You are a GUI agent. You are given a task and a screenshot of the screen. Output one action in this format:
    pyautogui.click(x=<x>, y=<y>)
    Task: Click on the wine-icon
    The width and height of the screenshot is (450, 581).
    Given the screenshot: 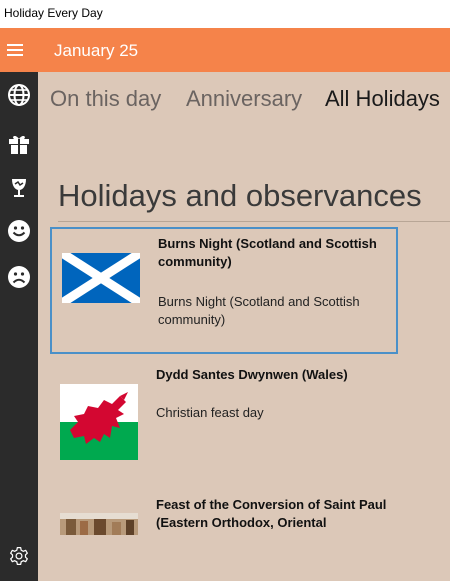 What is the action you would take?
    pyautogui.click(x=19, y=188)
    